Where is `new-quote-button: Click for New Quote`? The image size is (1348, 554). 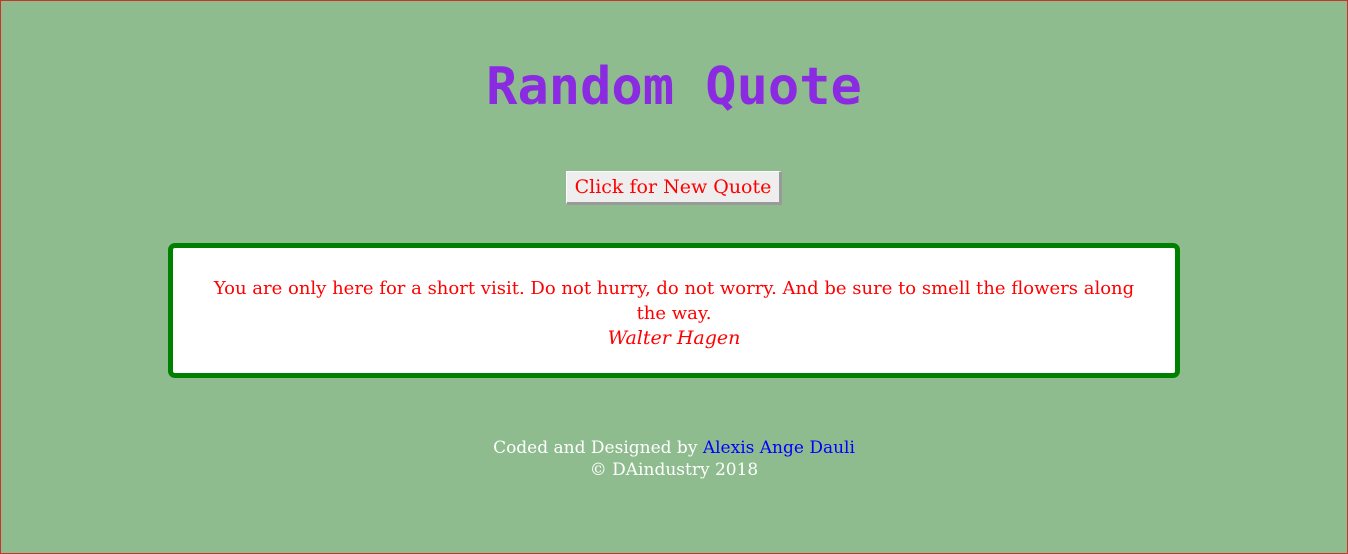
new-quote-button: Click for New Quote is located at coordinates (674, 188).